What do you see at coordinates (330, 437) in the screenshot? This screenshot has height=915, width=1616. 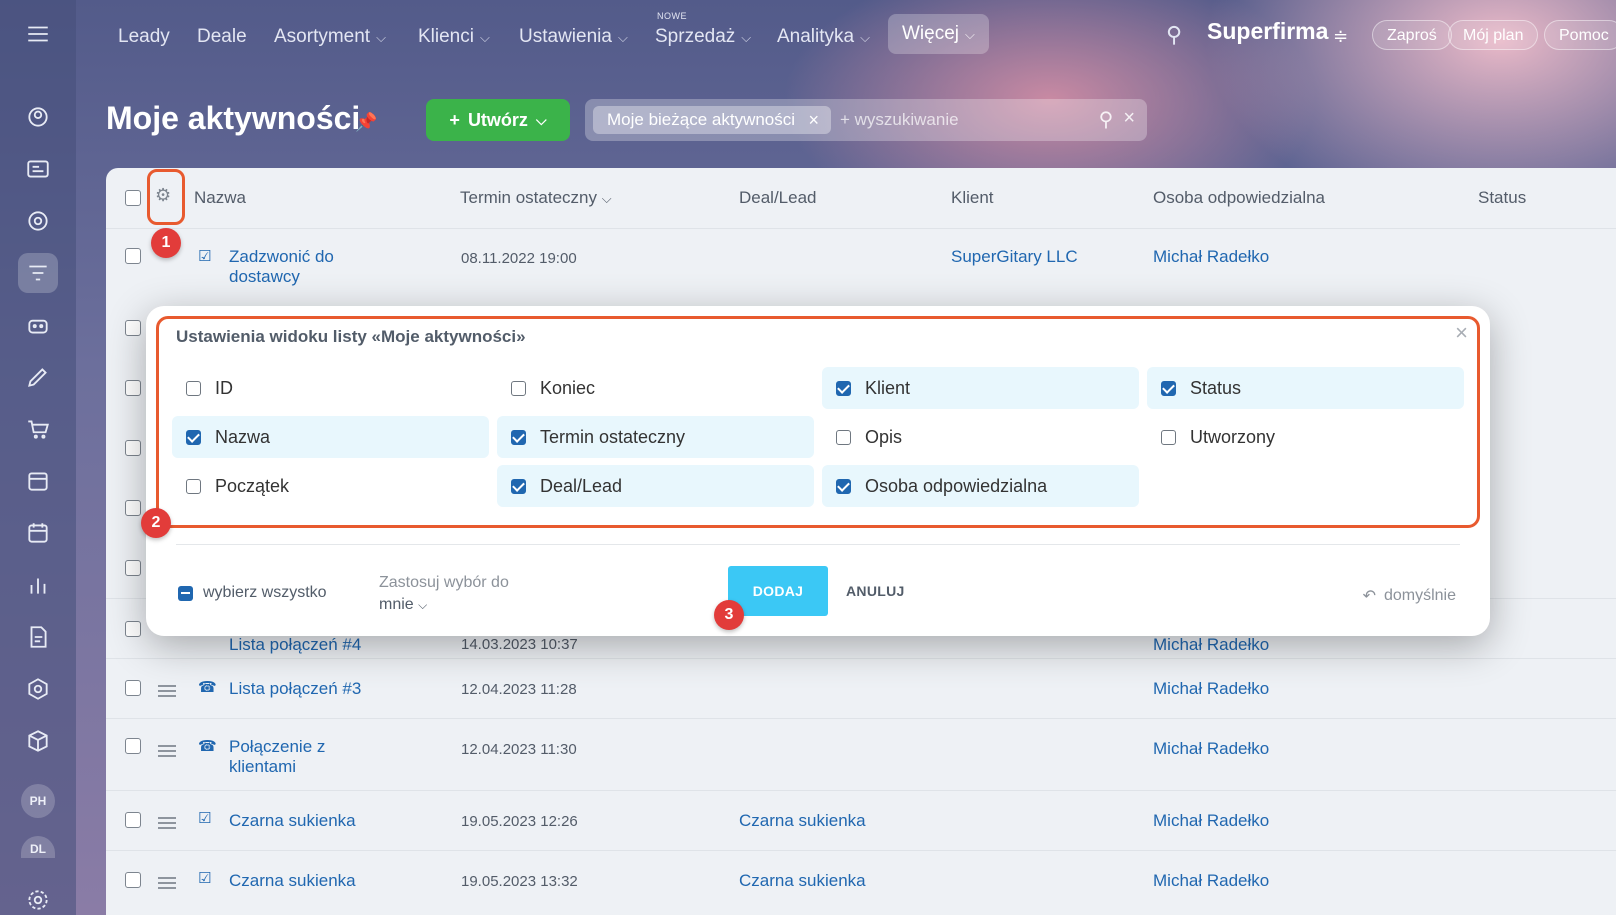 I see `option-nazwa: Nazwa` at bounding box center [330, 437].